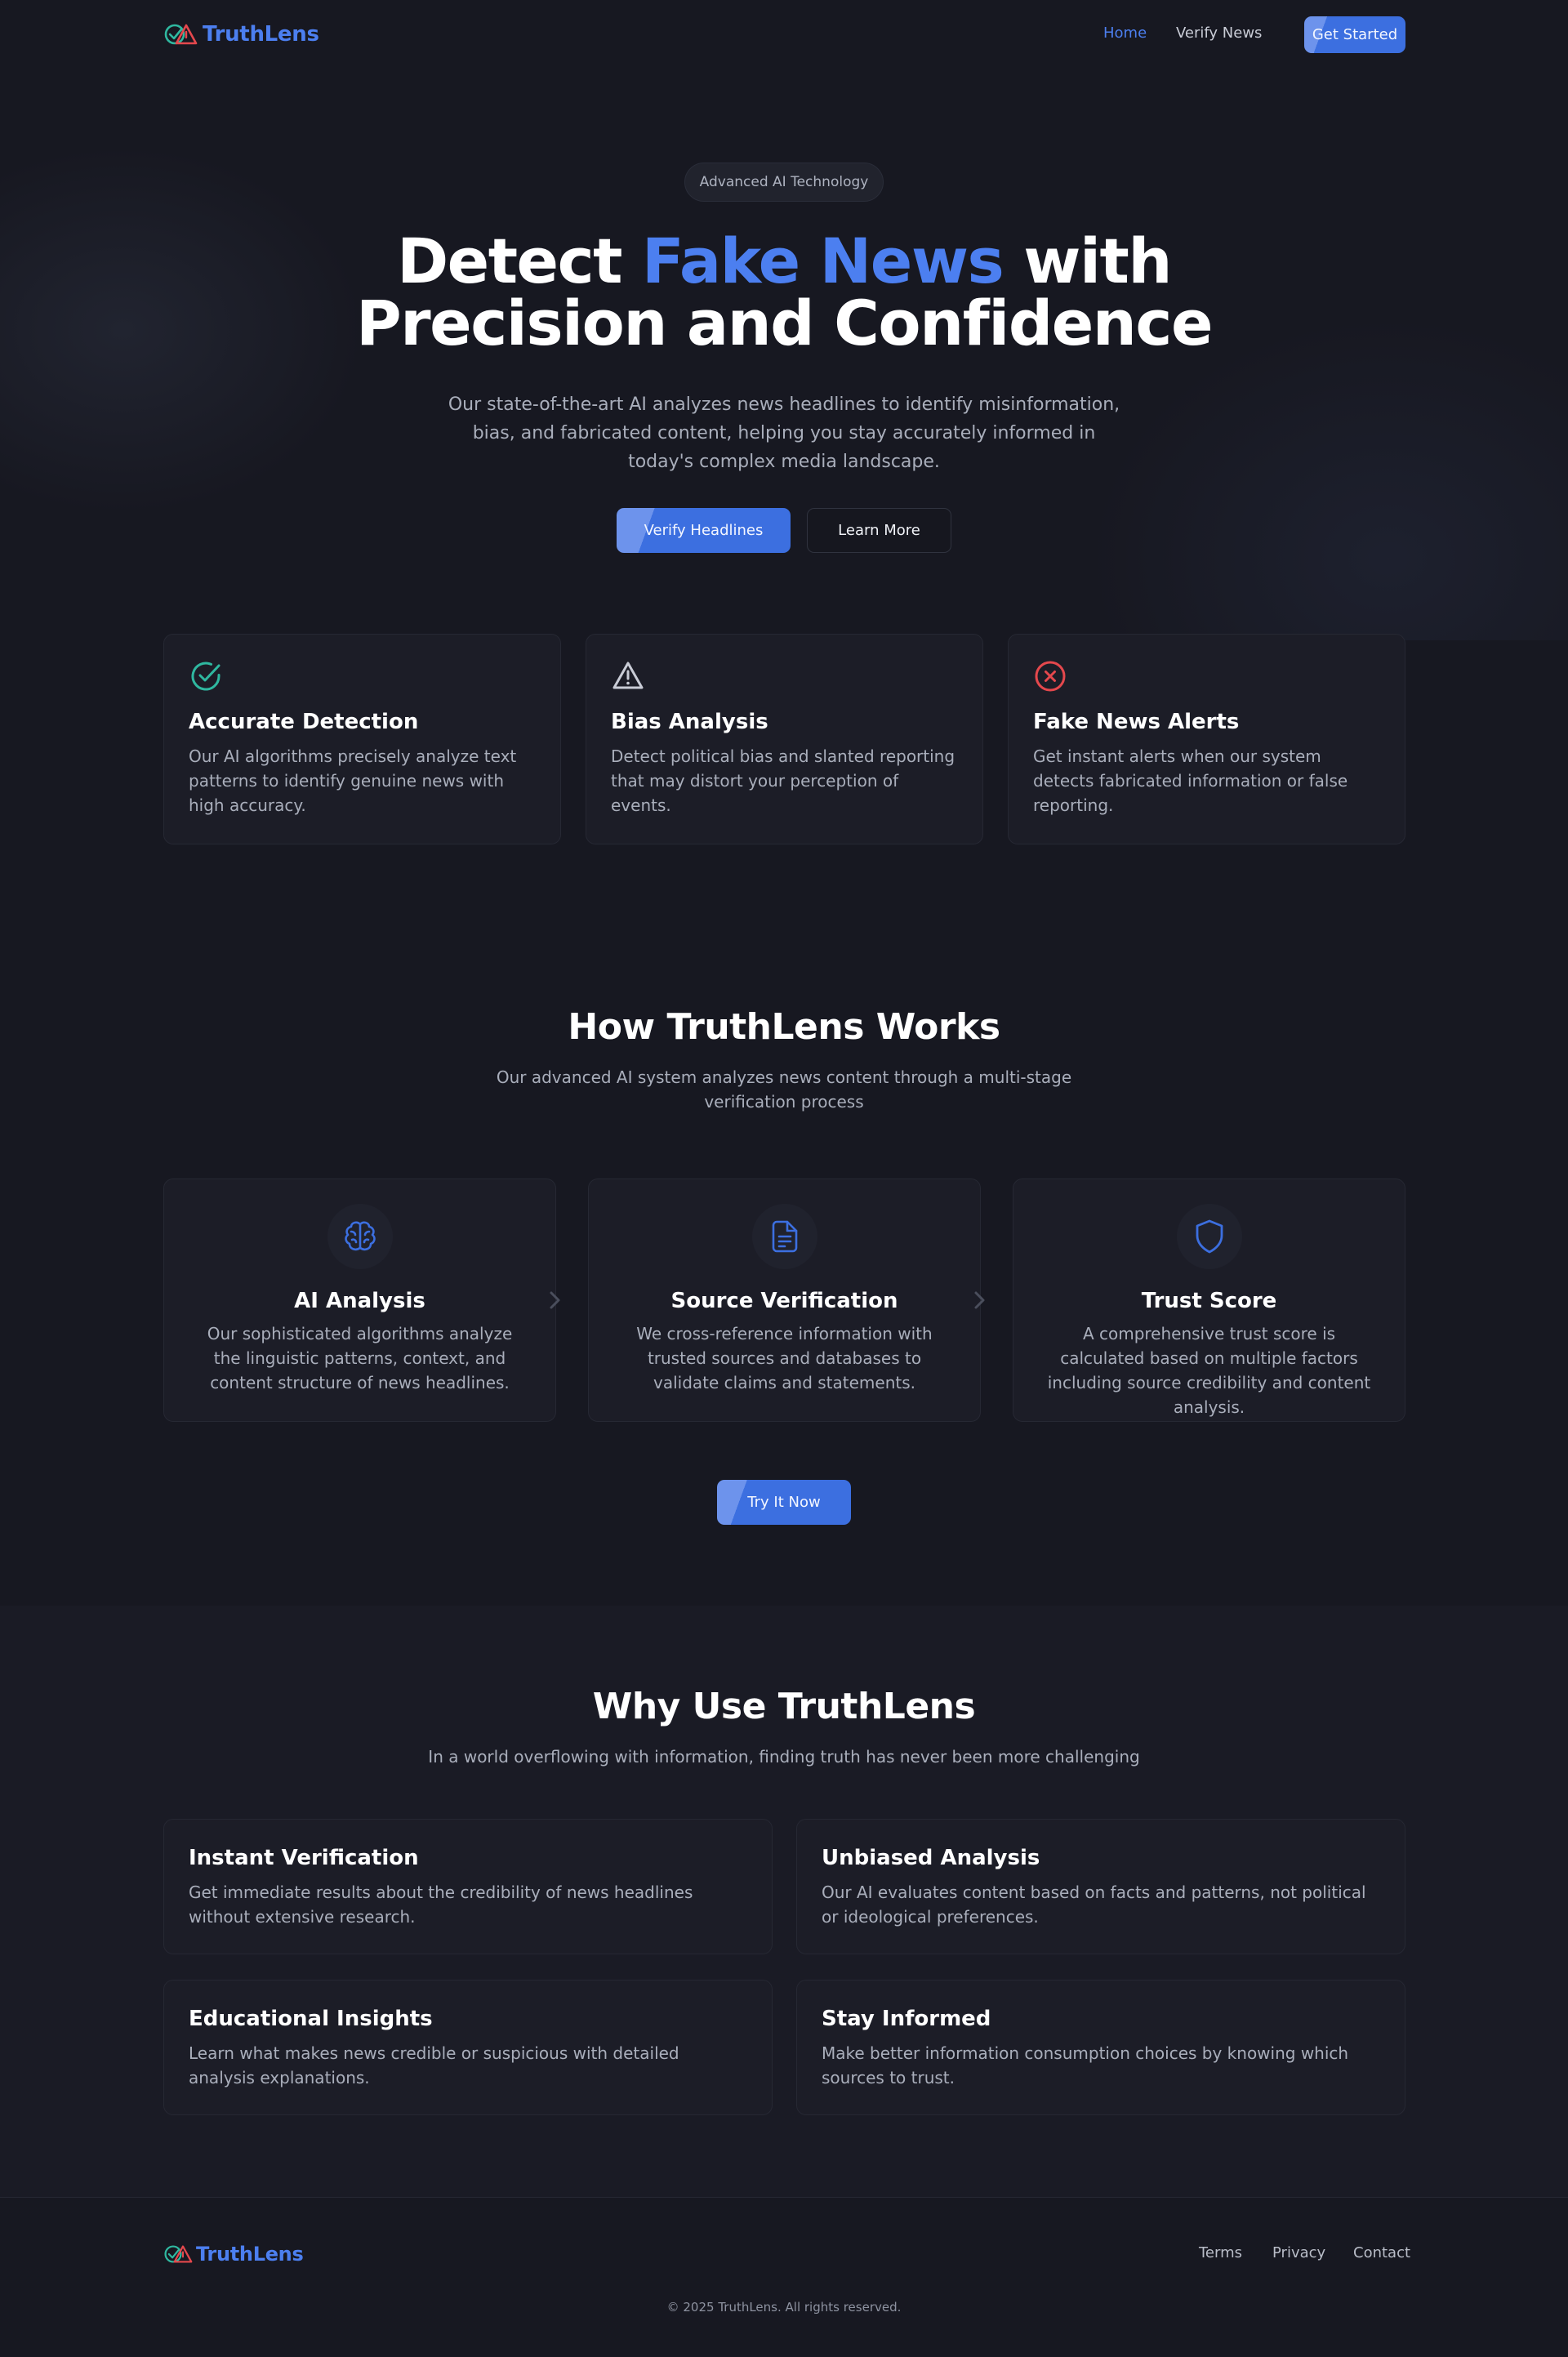 Image resolution: width=1568 pixels, height=2357 pixels. I want to click on benefit-title: Unbiased Analysis, so click(931, 1858).